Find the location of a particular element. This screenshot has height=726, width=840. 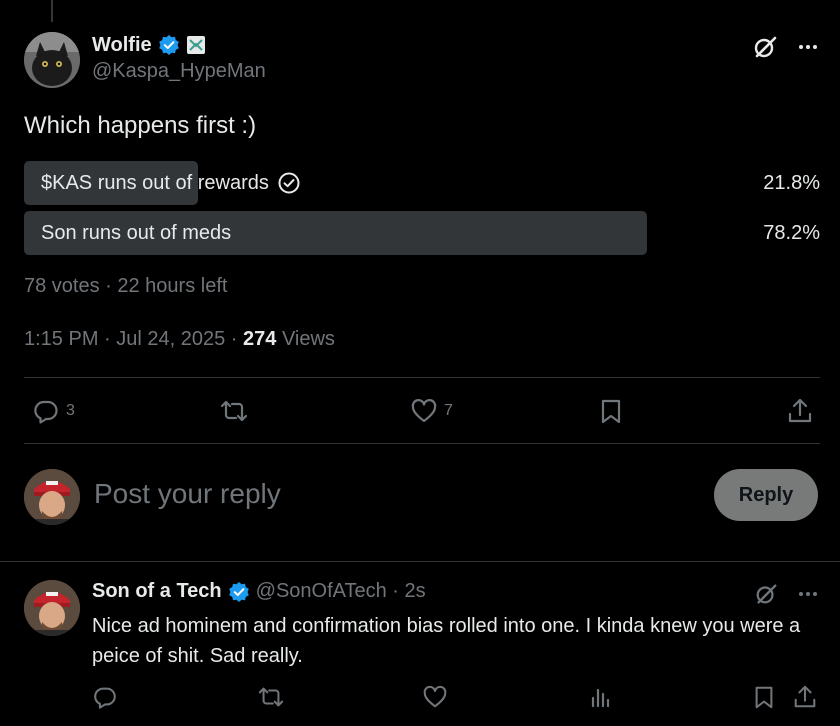

poll-option: $KAS runs out of rewards 21.8% is located at coordinates (422, 183).